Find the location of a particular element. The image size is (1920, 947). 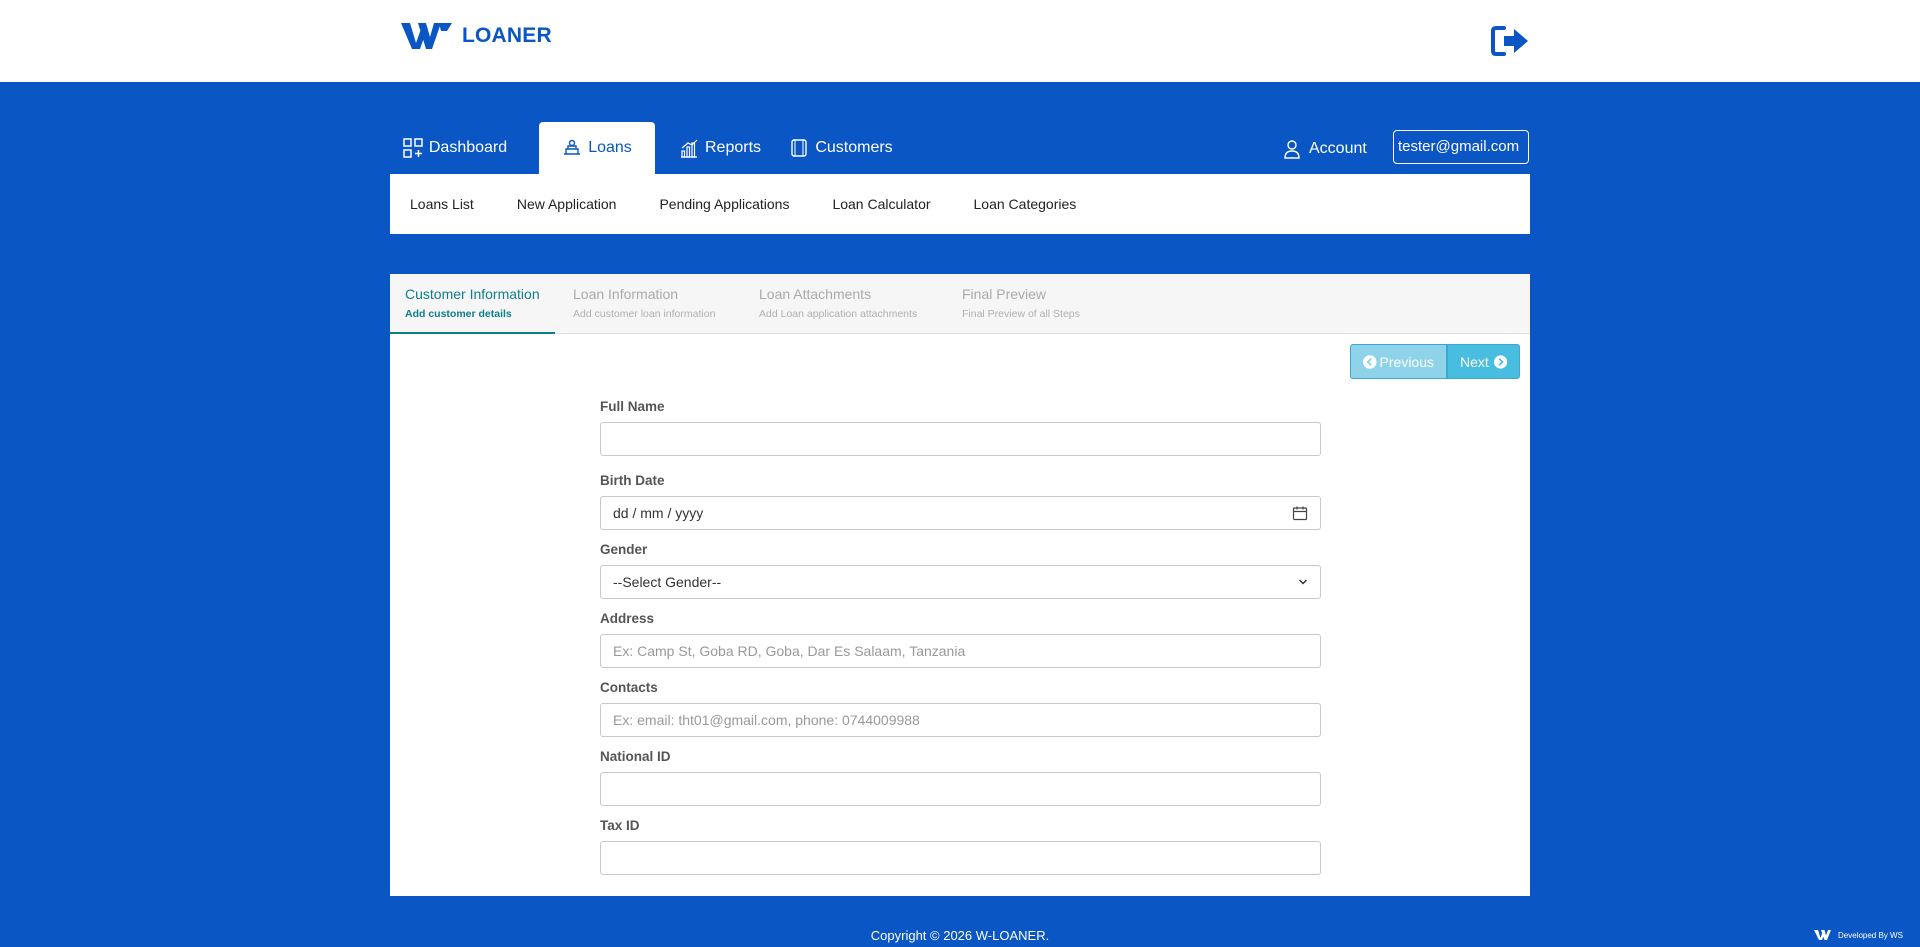

tab-loans: Loans is located at coordinates (597, 148).